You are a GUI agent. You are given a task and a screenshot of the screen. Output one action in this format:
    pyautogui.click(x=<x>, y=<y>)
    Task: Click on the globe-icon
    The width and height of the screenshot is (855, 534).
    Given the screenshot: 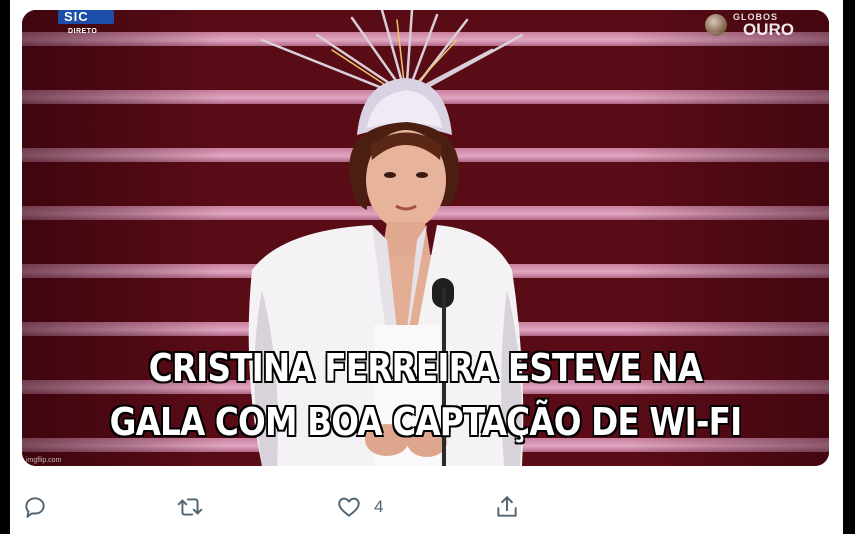 What is the action you would take?
    pyautogui.click(x=716, y=25)
    